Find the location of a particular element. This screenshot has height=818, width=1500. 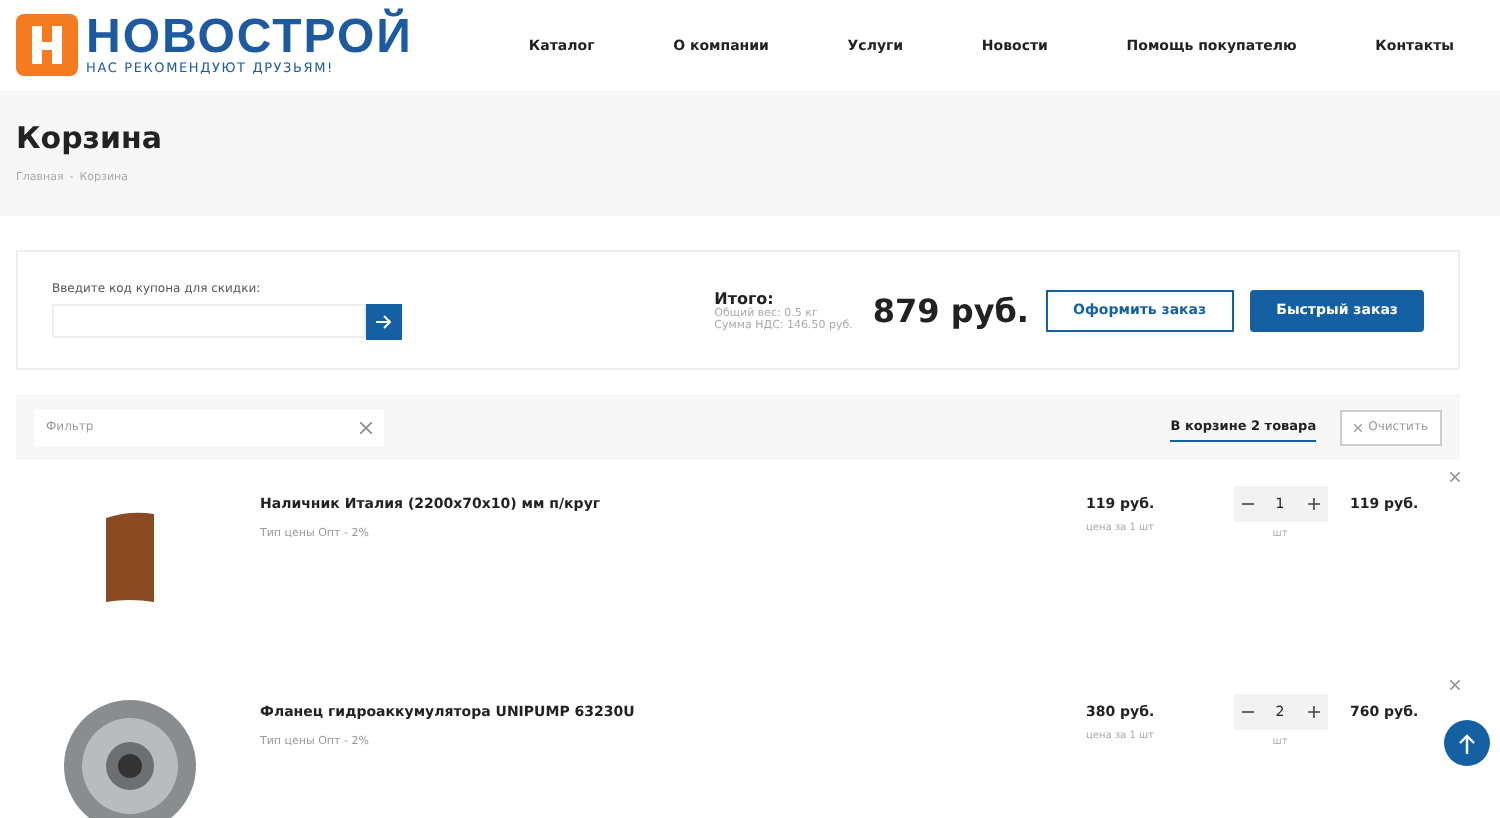

arrow-up-icon is located at coordinates (1467, 743).